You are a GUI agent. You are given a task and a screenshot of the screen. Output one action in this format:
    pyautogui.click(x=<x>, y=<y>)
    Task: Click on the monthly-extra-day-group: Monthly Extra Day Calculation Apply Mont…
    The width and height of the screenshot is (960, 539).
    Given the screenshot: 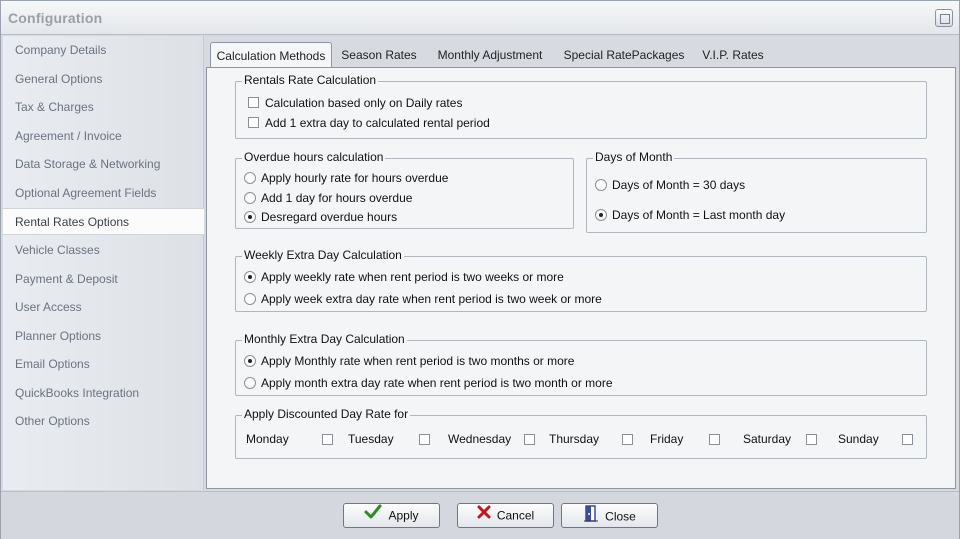 What is the action you would take?
    pyautogui.click(x=581, y=364)
    